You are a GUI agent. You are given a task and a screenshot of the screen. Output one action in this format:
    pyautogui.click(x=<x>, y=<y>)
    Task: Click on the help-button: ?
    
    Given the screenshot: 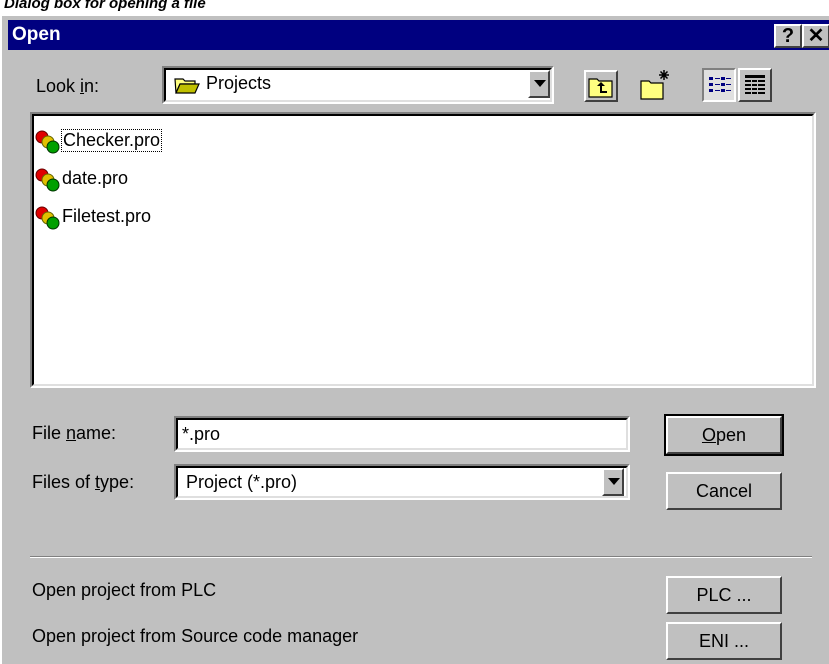 What is the action you would take?
    pyautogui.click(x=788, y=36)
    